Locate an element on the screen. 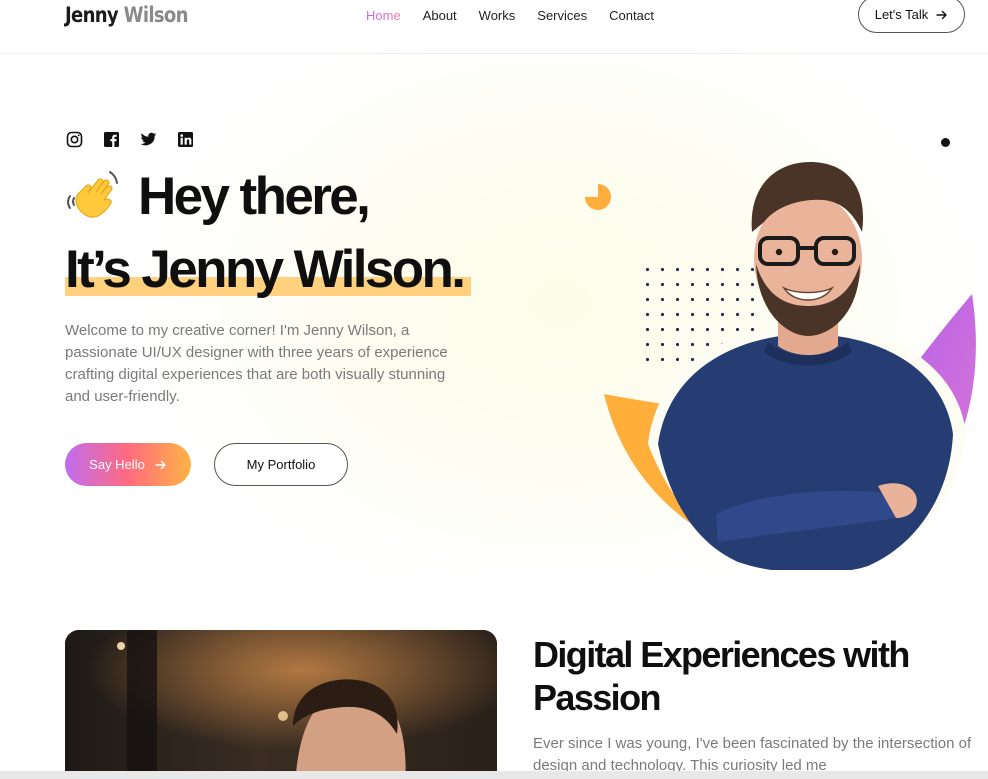  nav-services: Services is located at coordinates (562, 15).